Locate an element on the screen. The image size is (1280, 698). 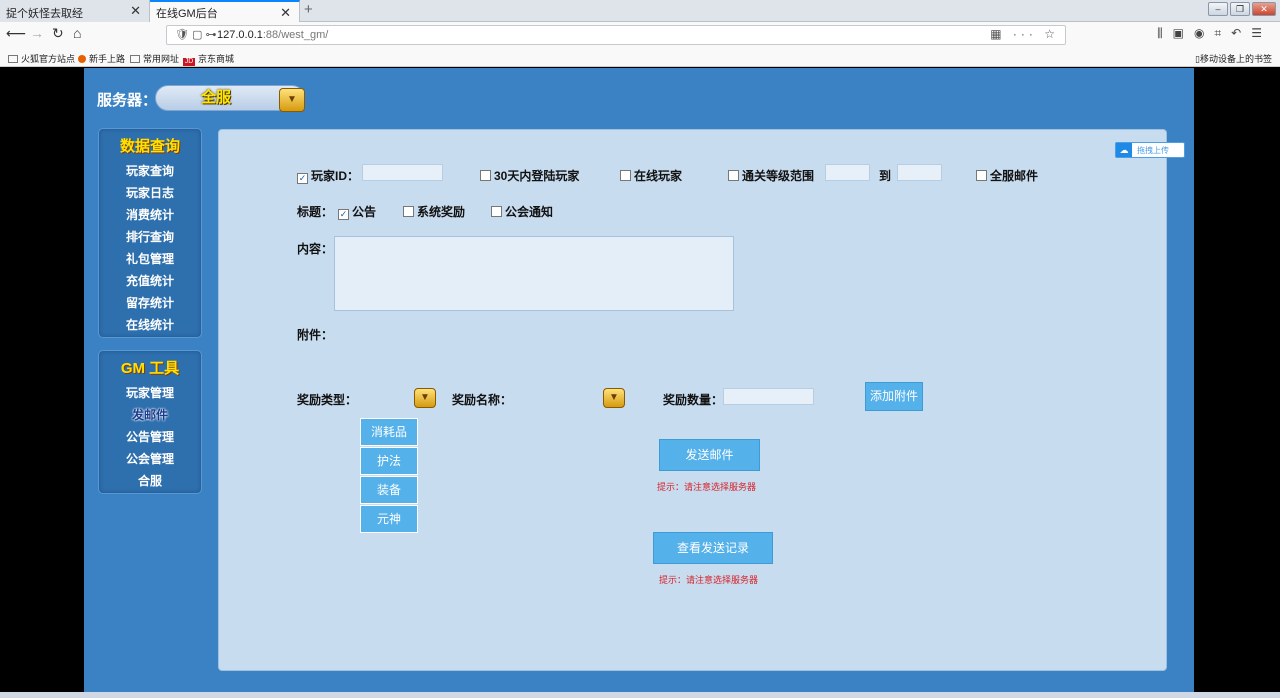
records-hint: 提示：请注意选择服务器 is located at coordinates (709, 580).